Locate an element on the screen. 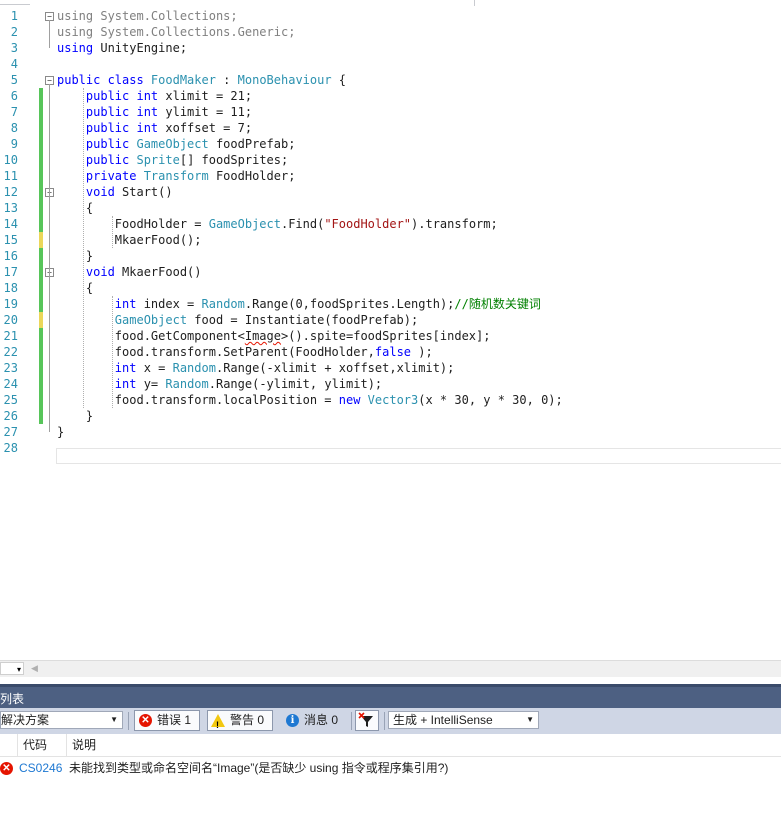 The width and height of the screenshot is (781, 829). line-number: 25 is located at coordinates (10, 400).